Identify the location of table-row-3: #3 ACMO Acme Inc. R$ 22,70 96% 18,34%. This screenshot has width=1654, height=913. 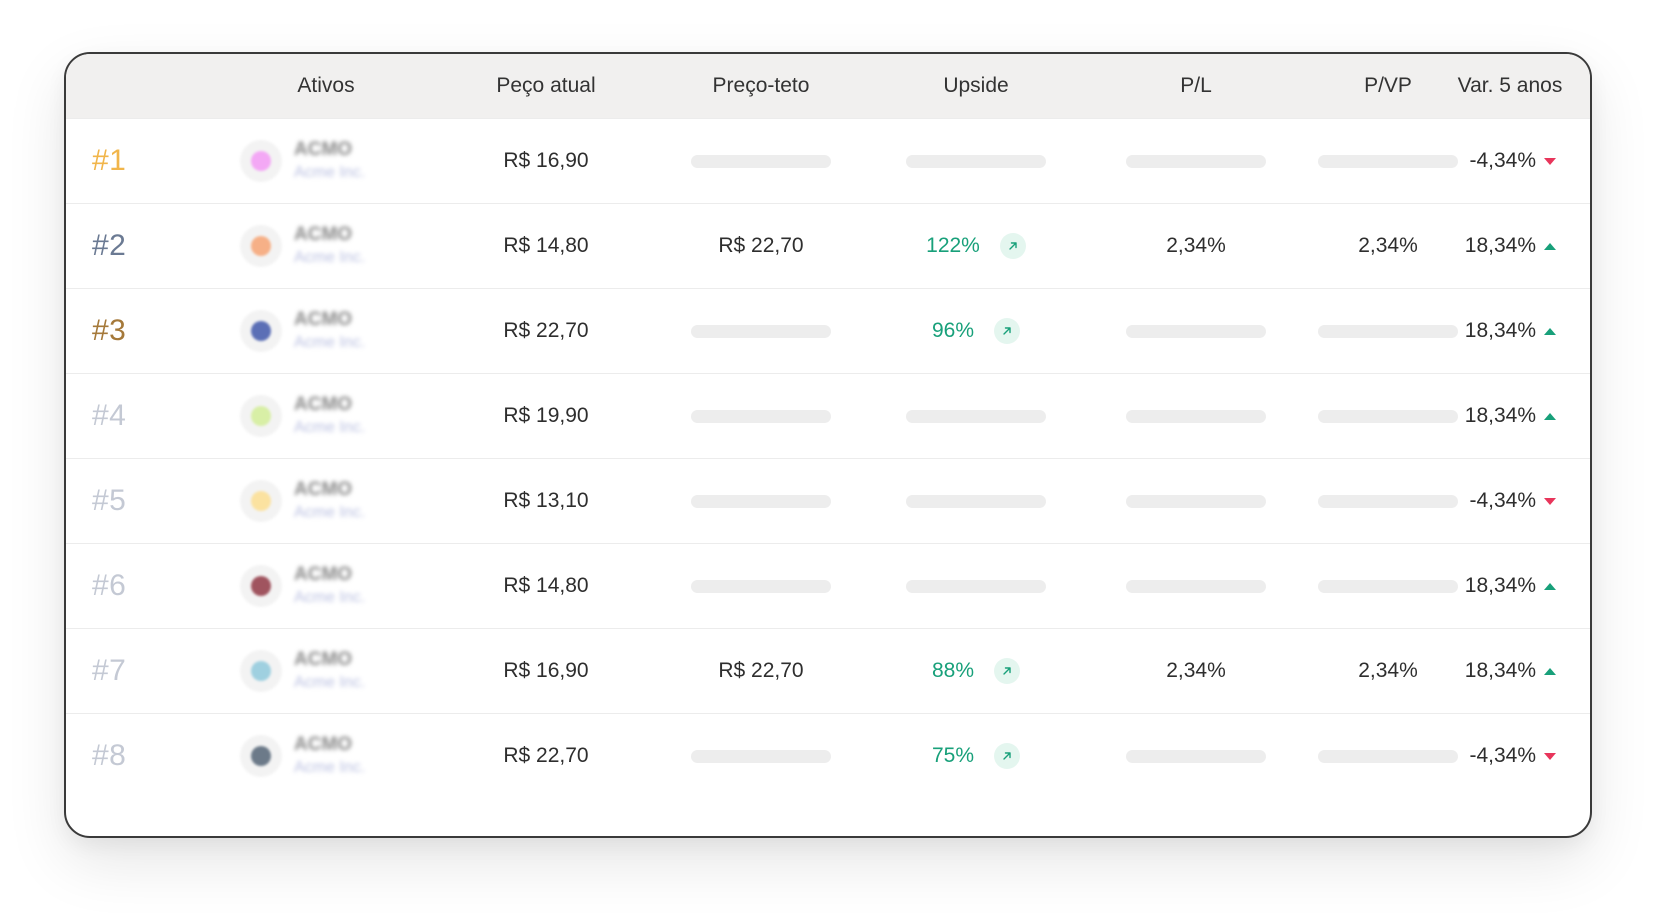
(828, 330).